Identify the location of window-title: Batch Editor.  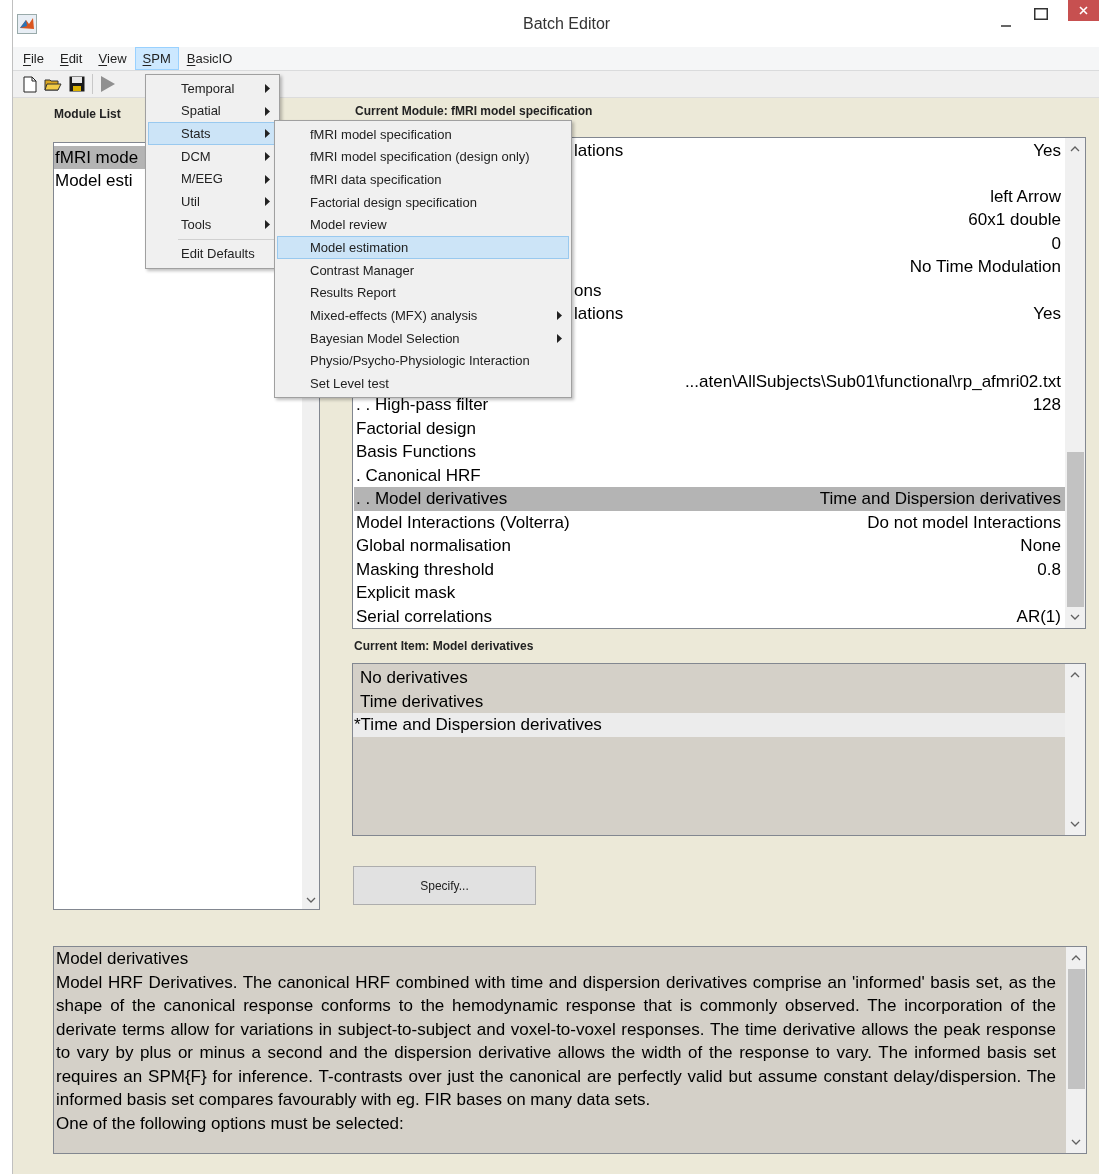
(567, 23).